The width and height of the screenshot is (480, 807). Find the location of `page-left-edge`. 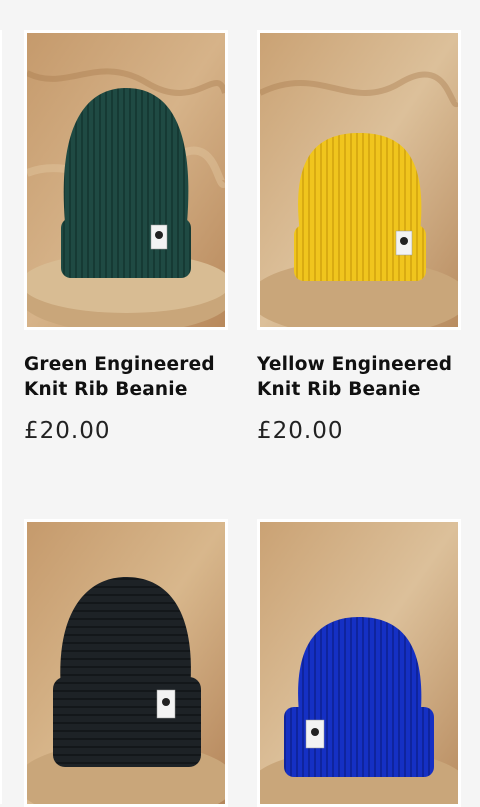

page-left-edge is located at coordinates (1, 417).